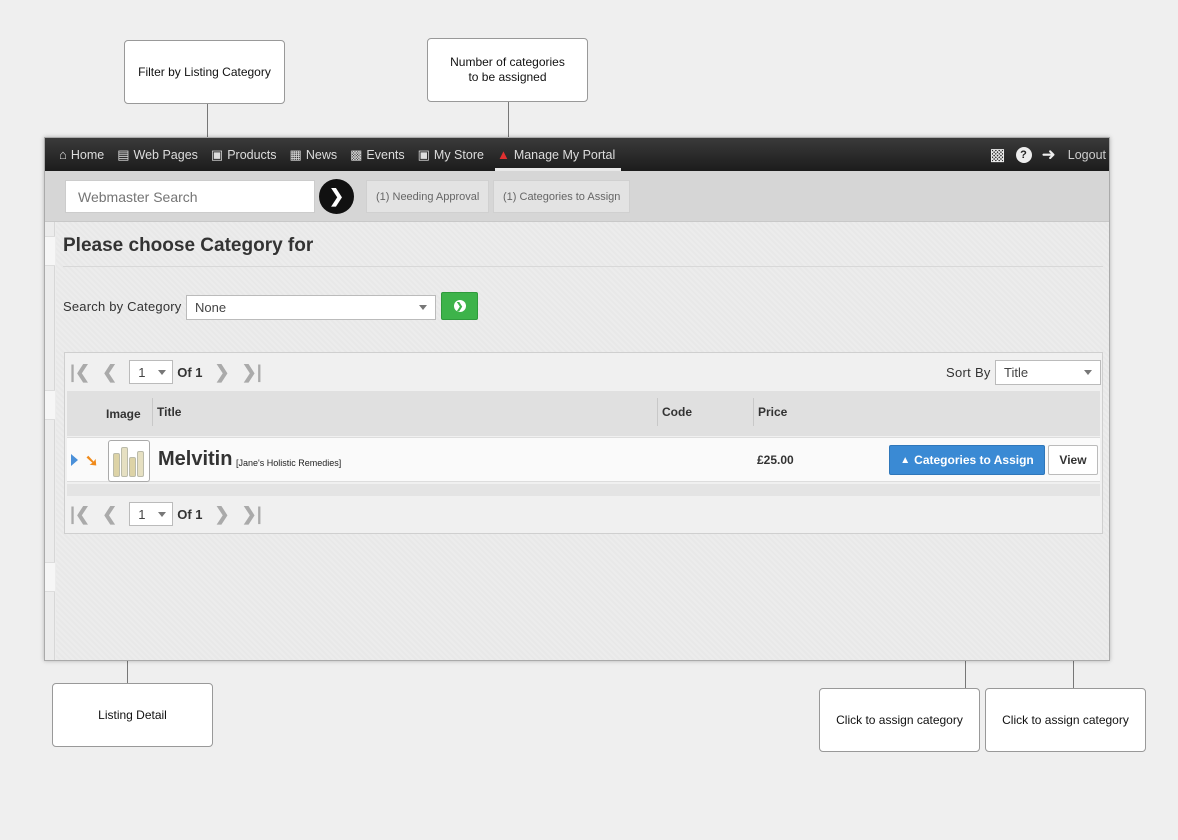 The image size is (1178, 840). What do you see at coordinates (321, 154) in the screenshot?
I see `nav-news-label: News` at bounding box center [321, 154].